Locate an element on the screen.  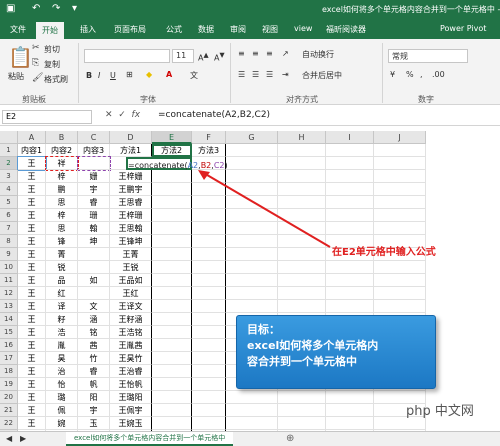
add-sheet-button: ⊕ is located at coordinates (290, 438).